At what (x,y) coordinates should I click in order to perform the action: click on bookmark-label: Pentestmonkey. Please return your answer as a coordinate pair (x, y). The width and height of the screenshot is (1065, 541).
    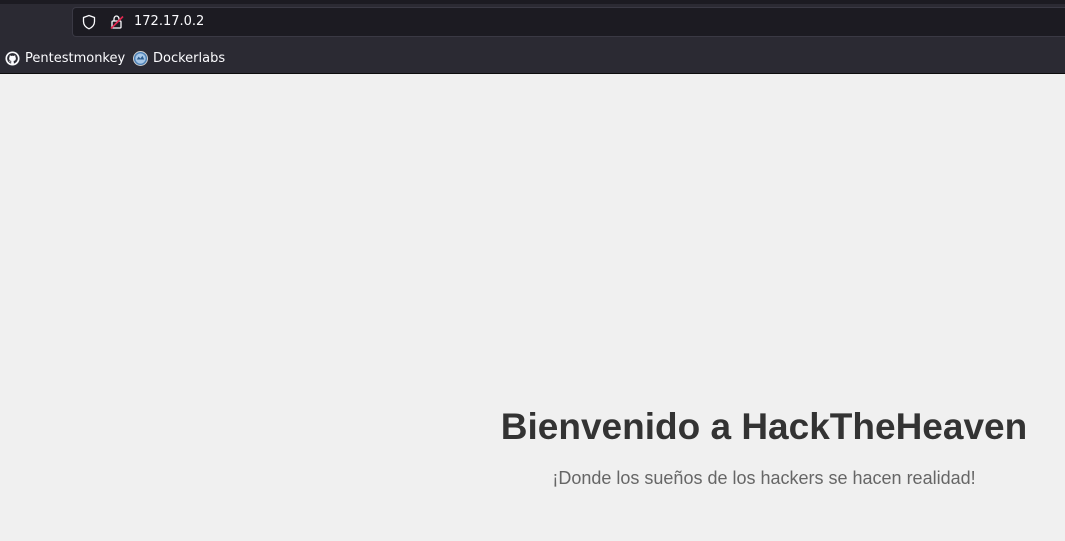
    Looking at the image, I should click on (75, 58).